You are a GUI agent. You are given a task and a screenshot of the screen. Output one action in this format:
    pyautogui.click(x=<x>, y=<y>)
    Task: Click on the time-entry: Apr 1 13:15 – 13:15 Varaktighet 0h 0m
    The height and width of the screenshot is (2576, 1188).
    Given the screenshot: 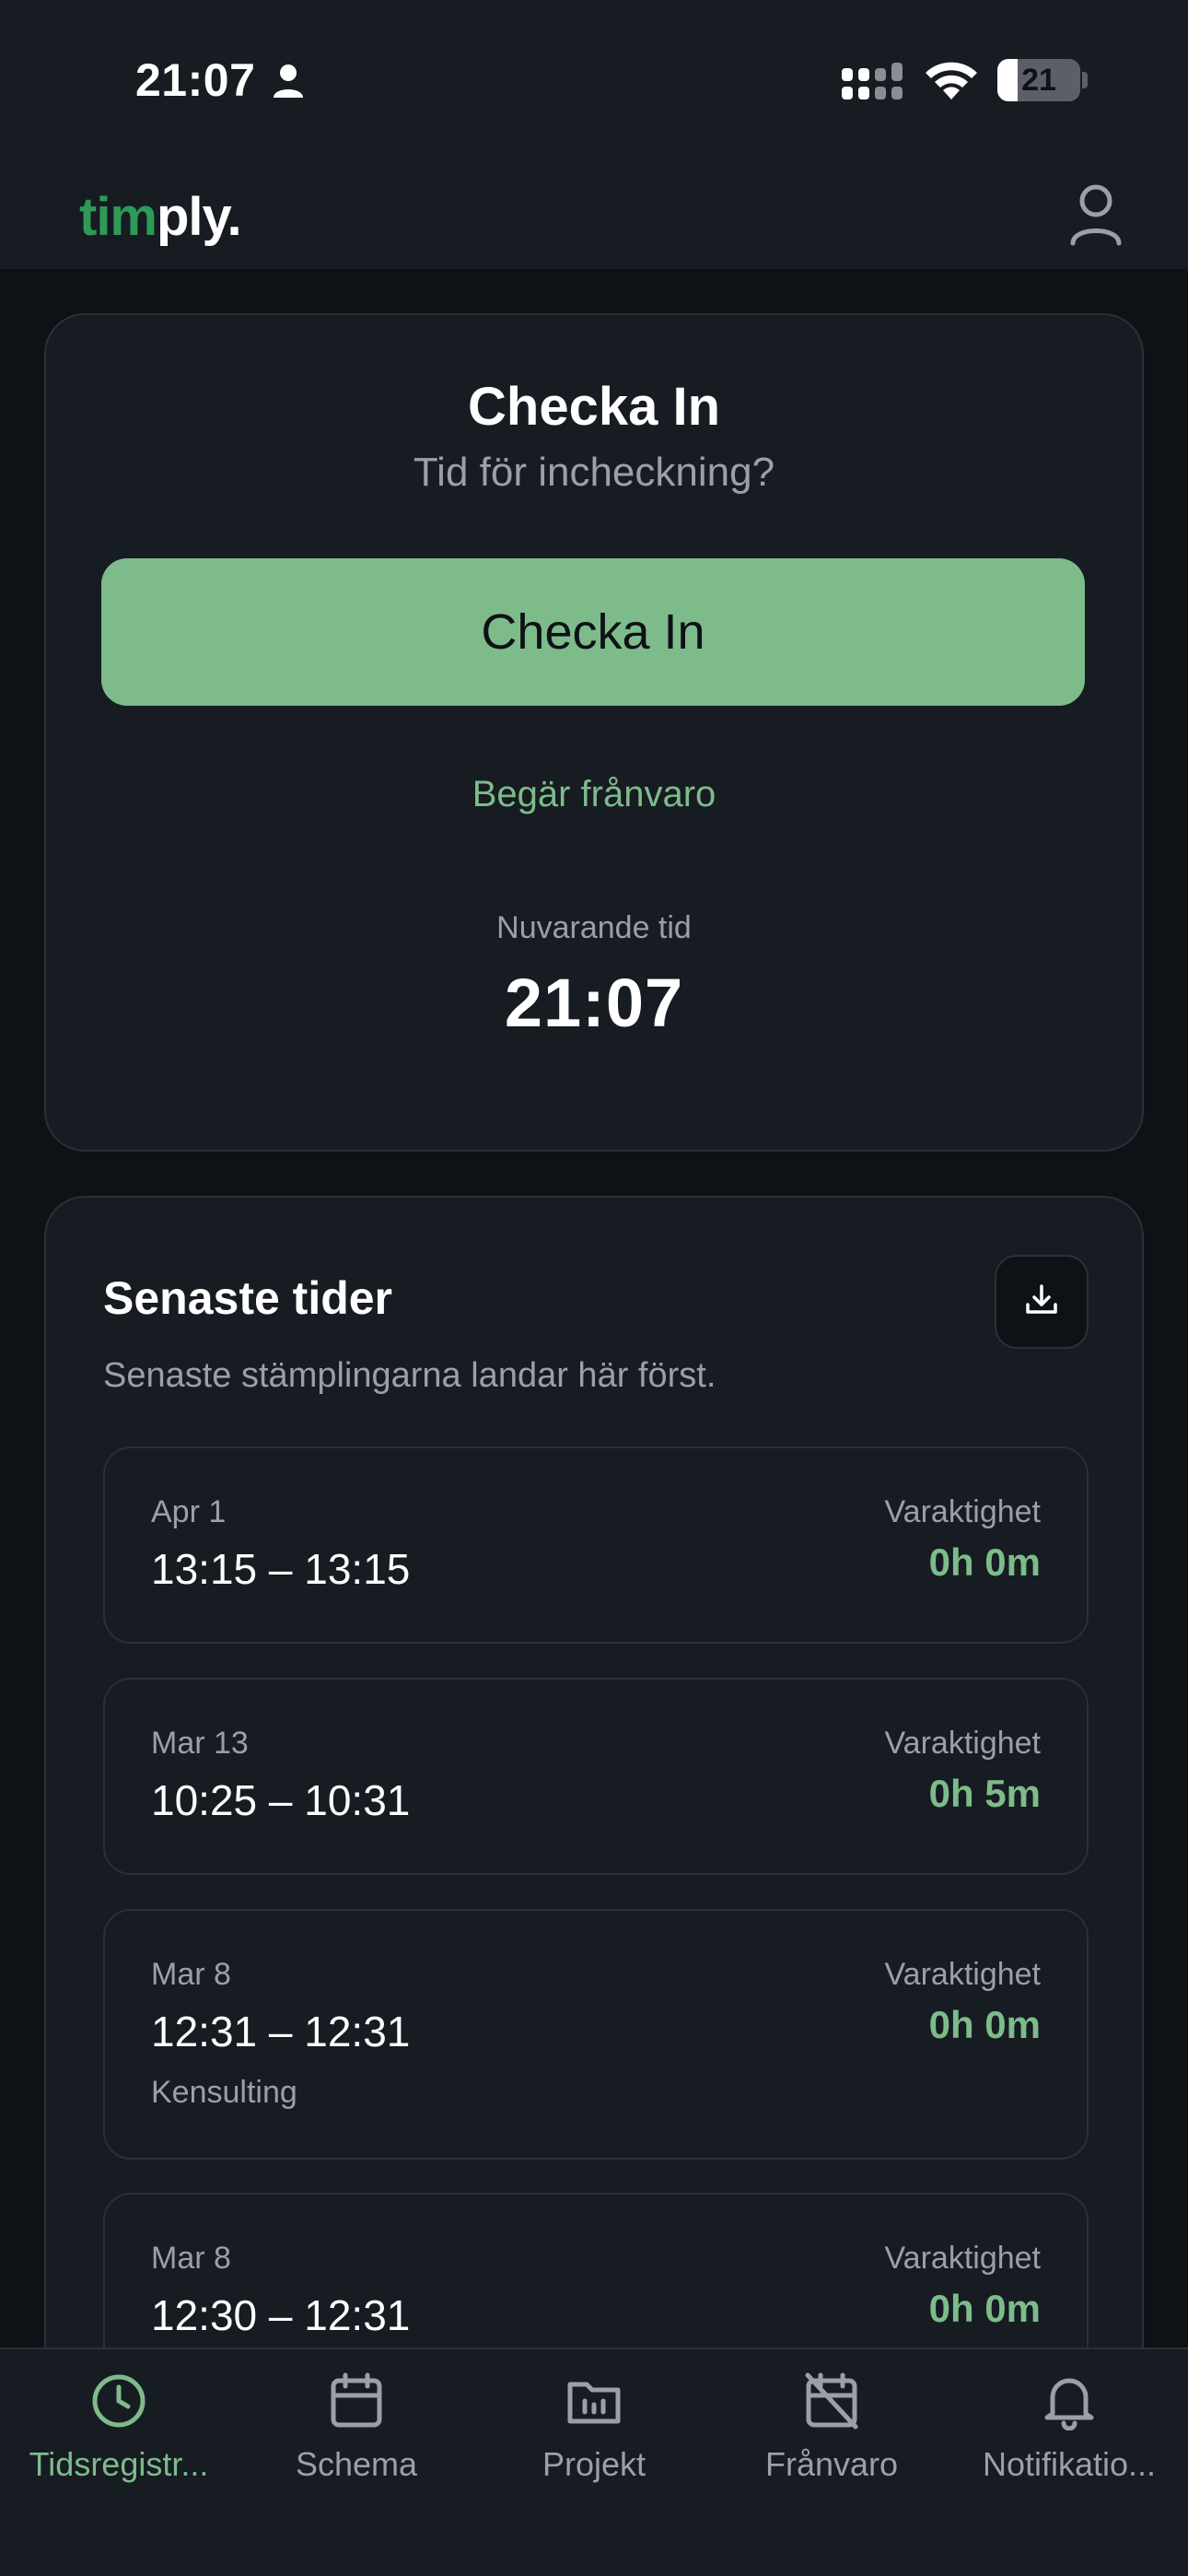 What is the action you would take?
    pyautogui.click(x=596, y=1545)
    